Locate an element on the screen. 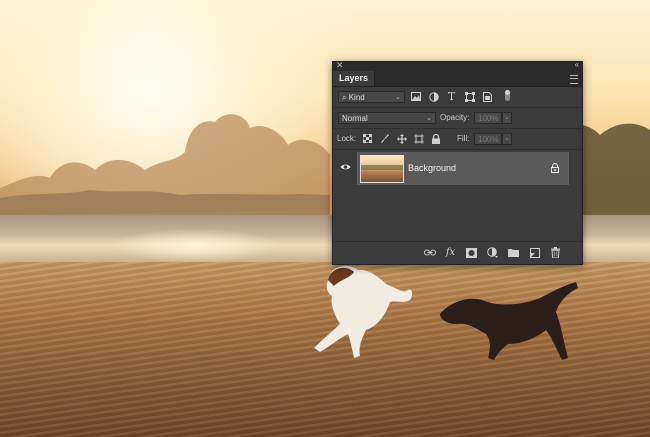  add-mask-icon is located at coordinates (471, 252).